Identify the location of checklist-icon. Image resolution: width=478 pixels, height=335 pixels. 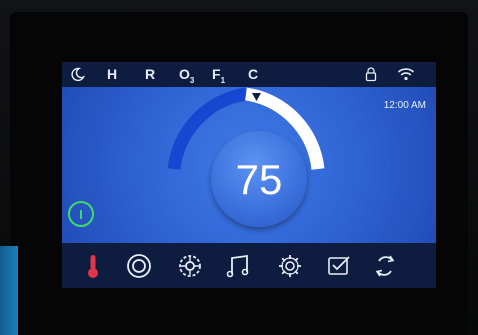
(339, 266).